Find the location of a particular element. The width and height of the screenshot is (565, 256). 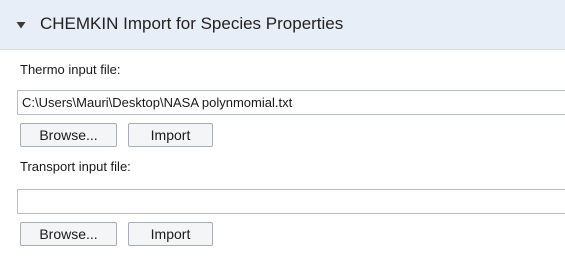

transport-import-button: Import is located at coordinates (170, 234).